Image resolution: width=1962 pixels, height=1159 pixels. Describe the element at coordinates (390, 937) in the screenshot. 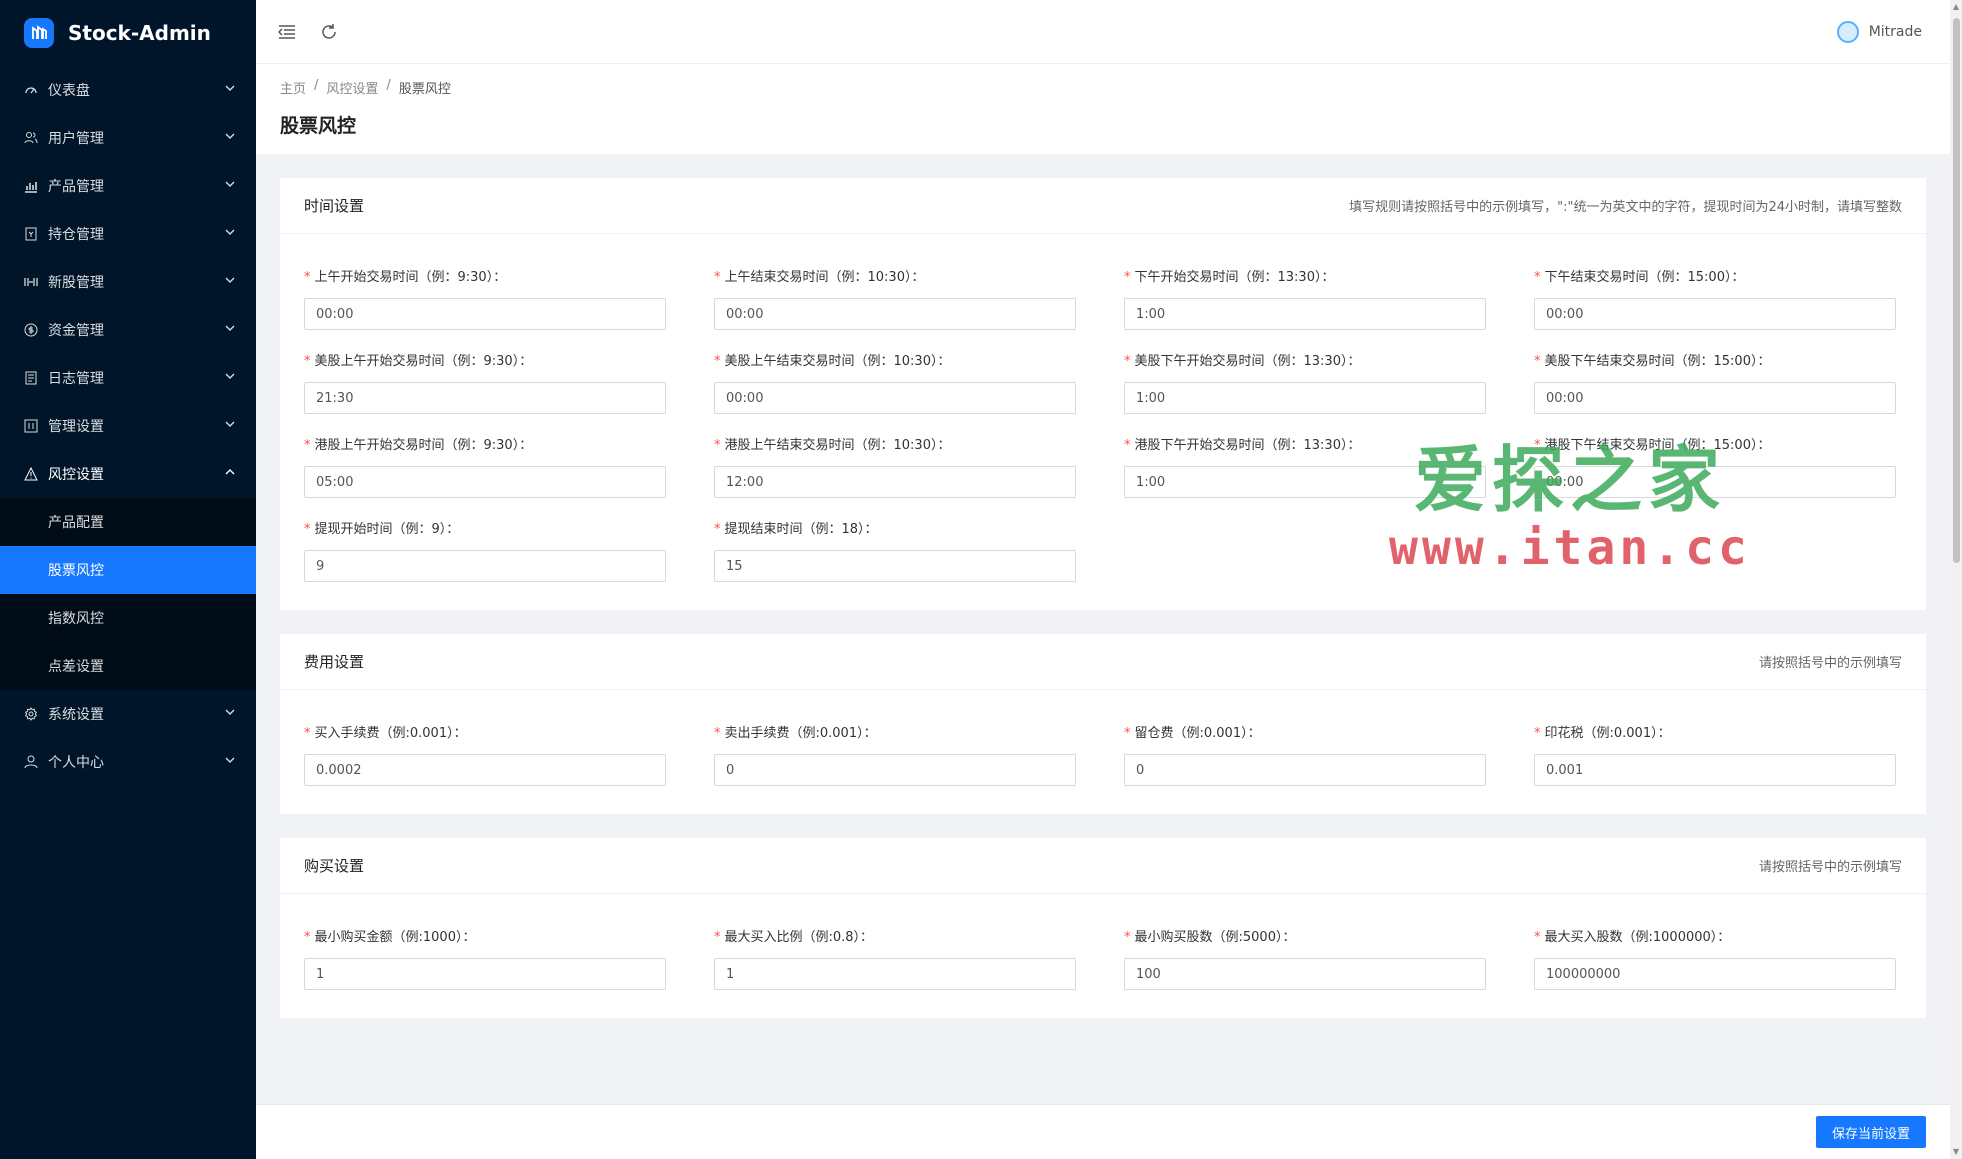

I see `field-label: * 最小购买金额（例:1000）：` at that location.